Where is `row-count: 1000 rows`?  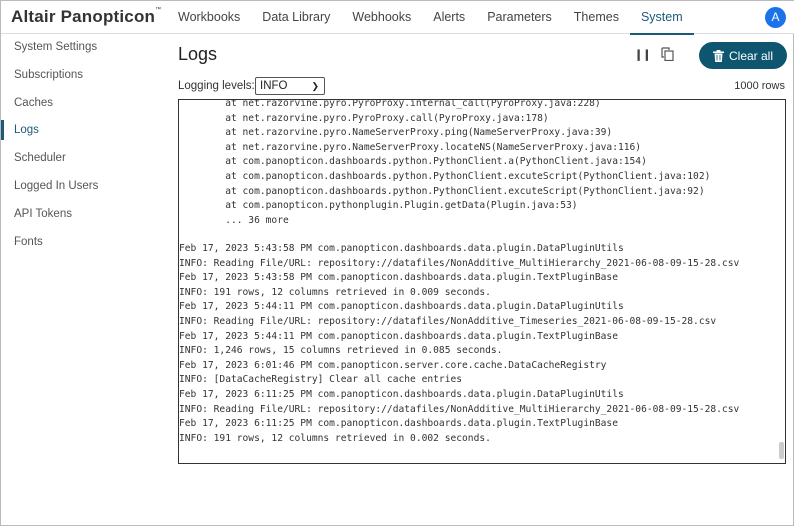 row-count: 1000 rows is located at coordinates (759, 86).